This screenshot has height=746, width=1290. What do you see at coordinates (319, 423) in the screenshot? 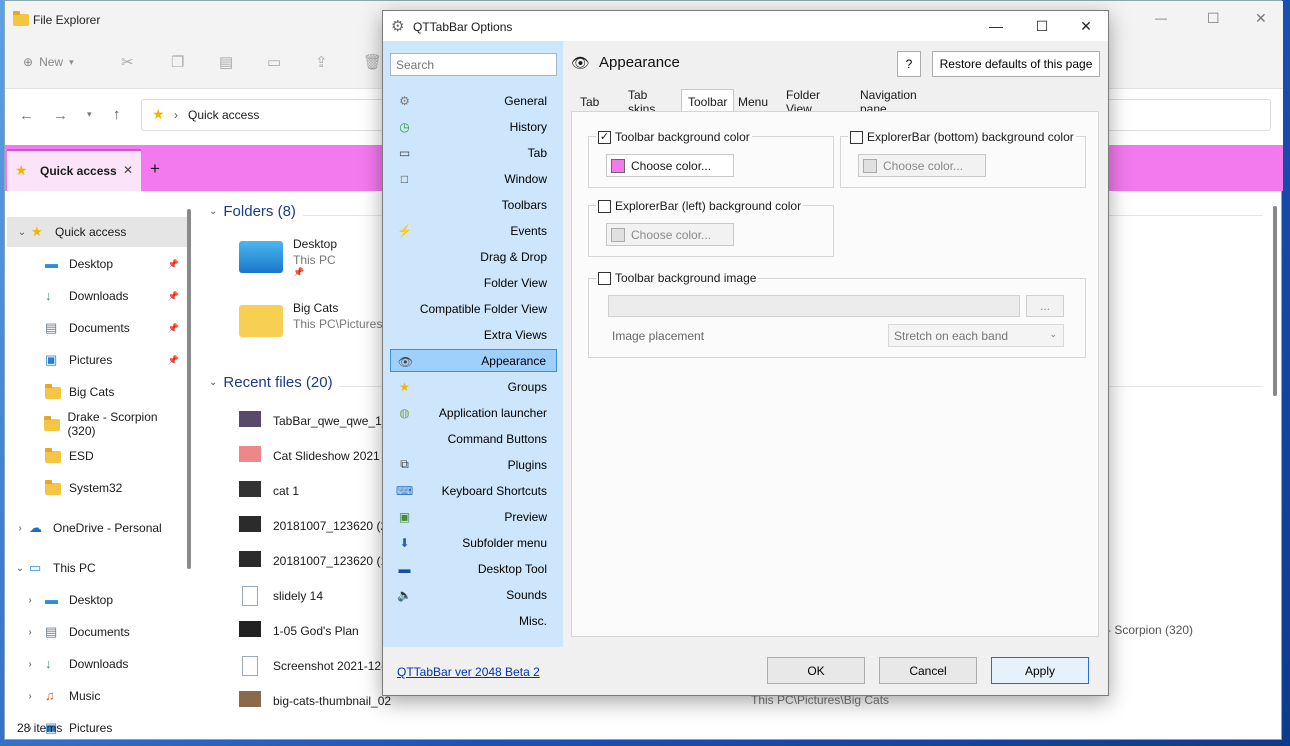
I see `recent-file-item: TabBar_qwe_qwe_1_Ta` at bounding box center [319, 423].